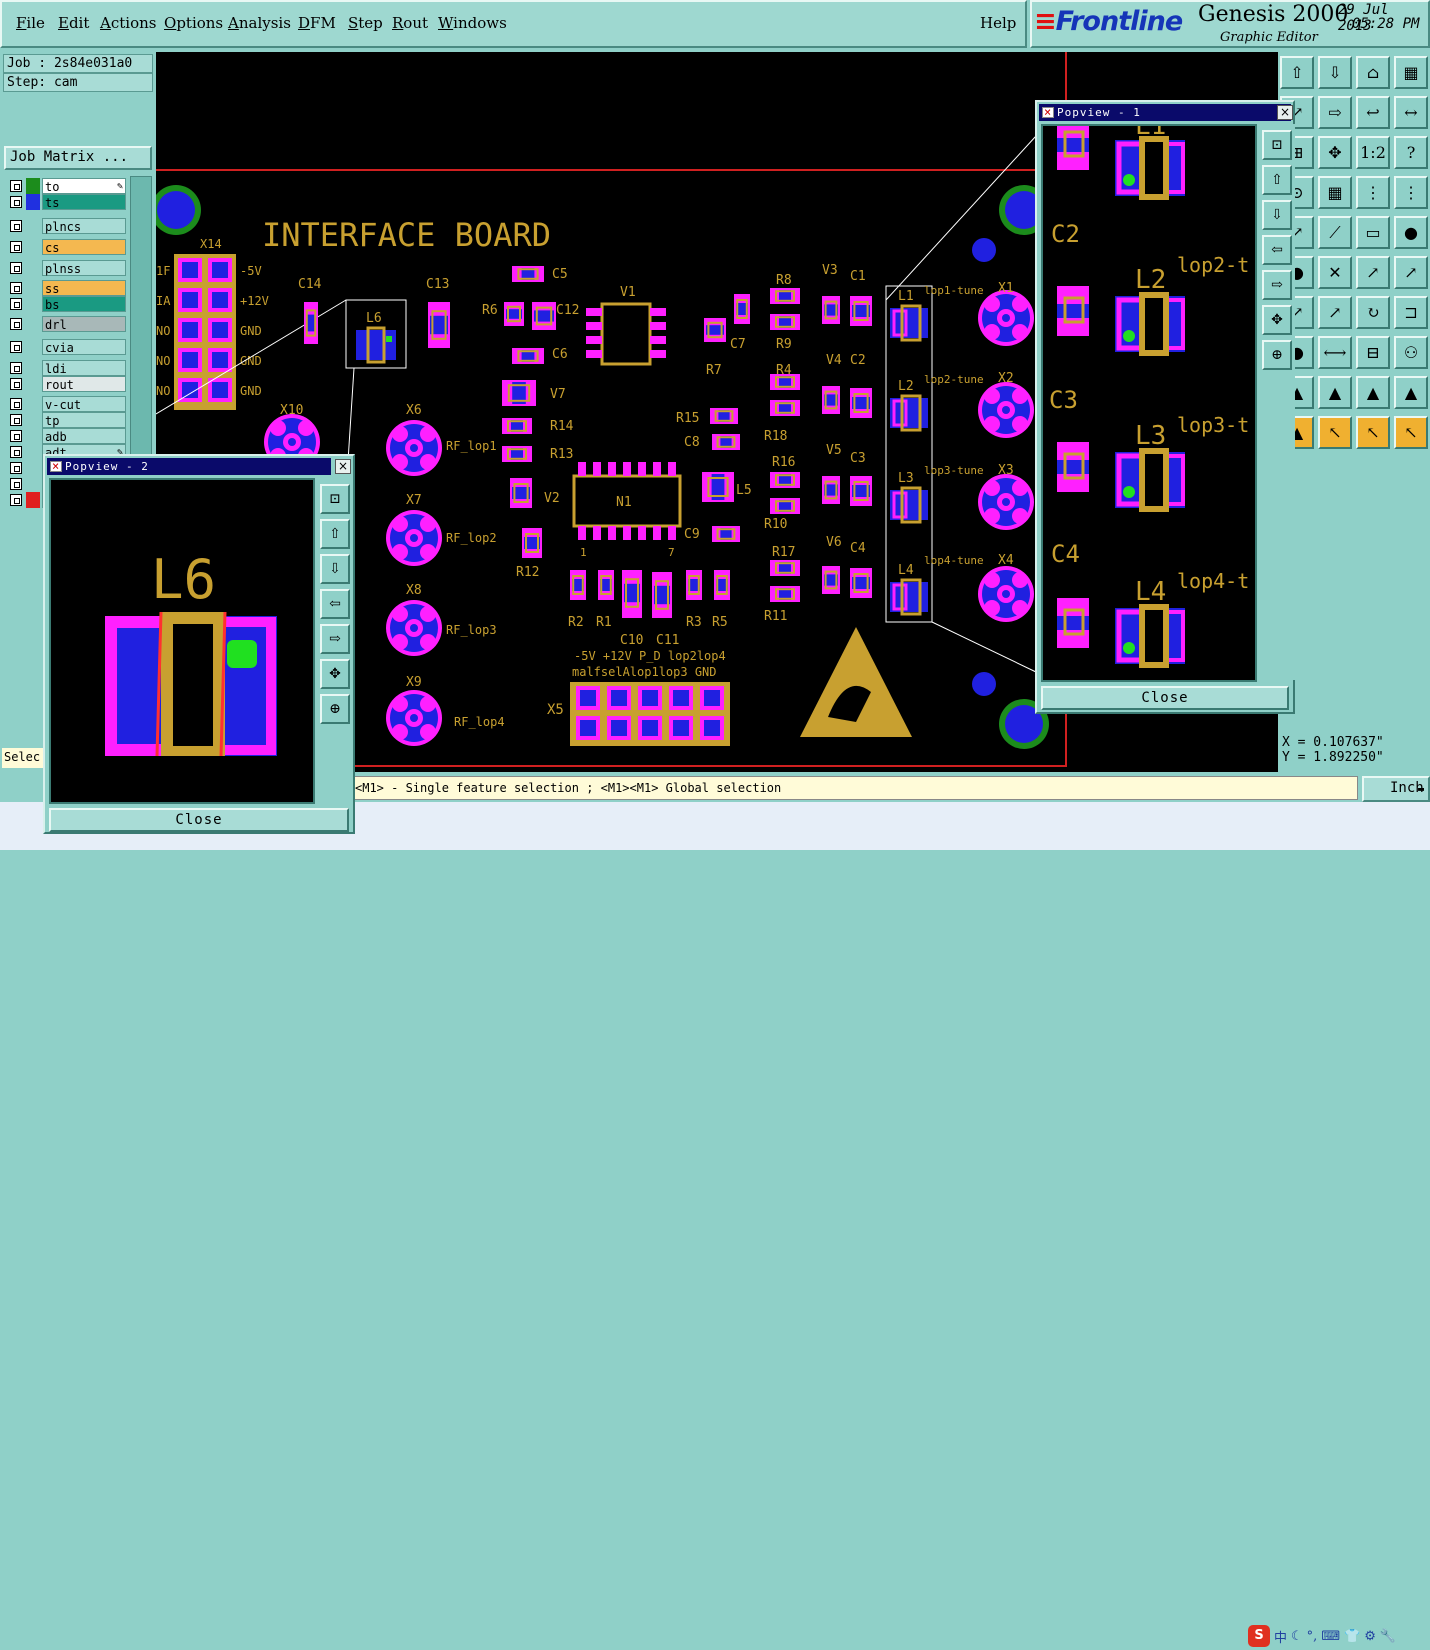  Describe the element at coordinates (30, 23) in the screenshot. I see `menu-file: File` at that location.